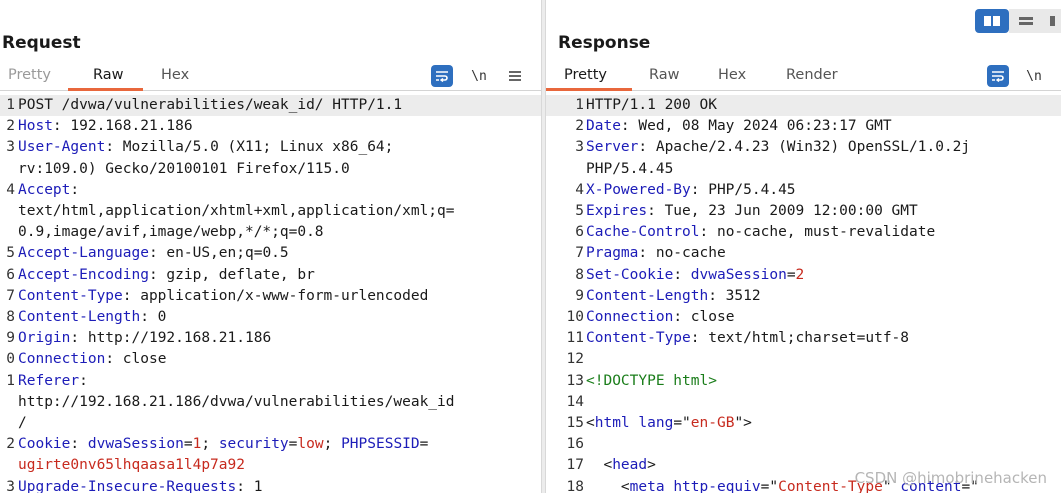 The height and width of the screenshot is (493, 1061). I want to click on code-line: 11 Content-Type: text/html;charset=utf-8, so click(803, 338).